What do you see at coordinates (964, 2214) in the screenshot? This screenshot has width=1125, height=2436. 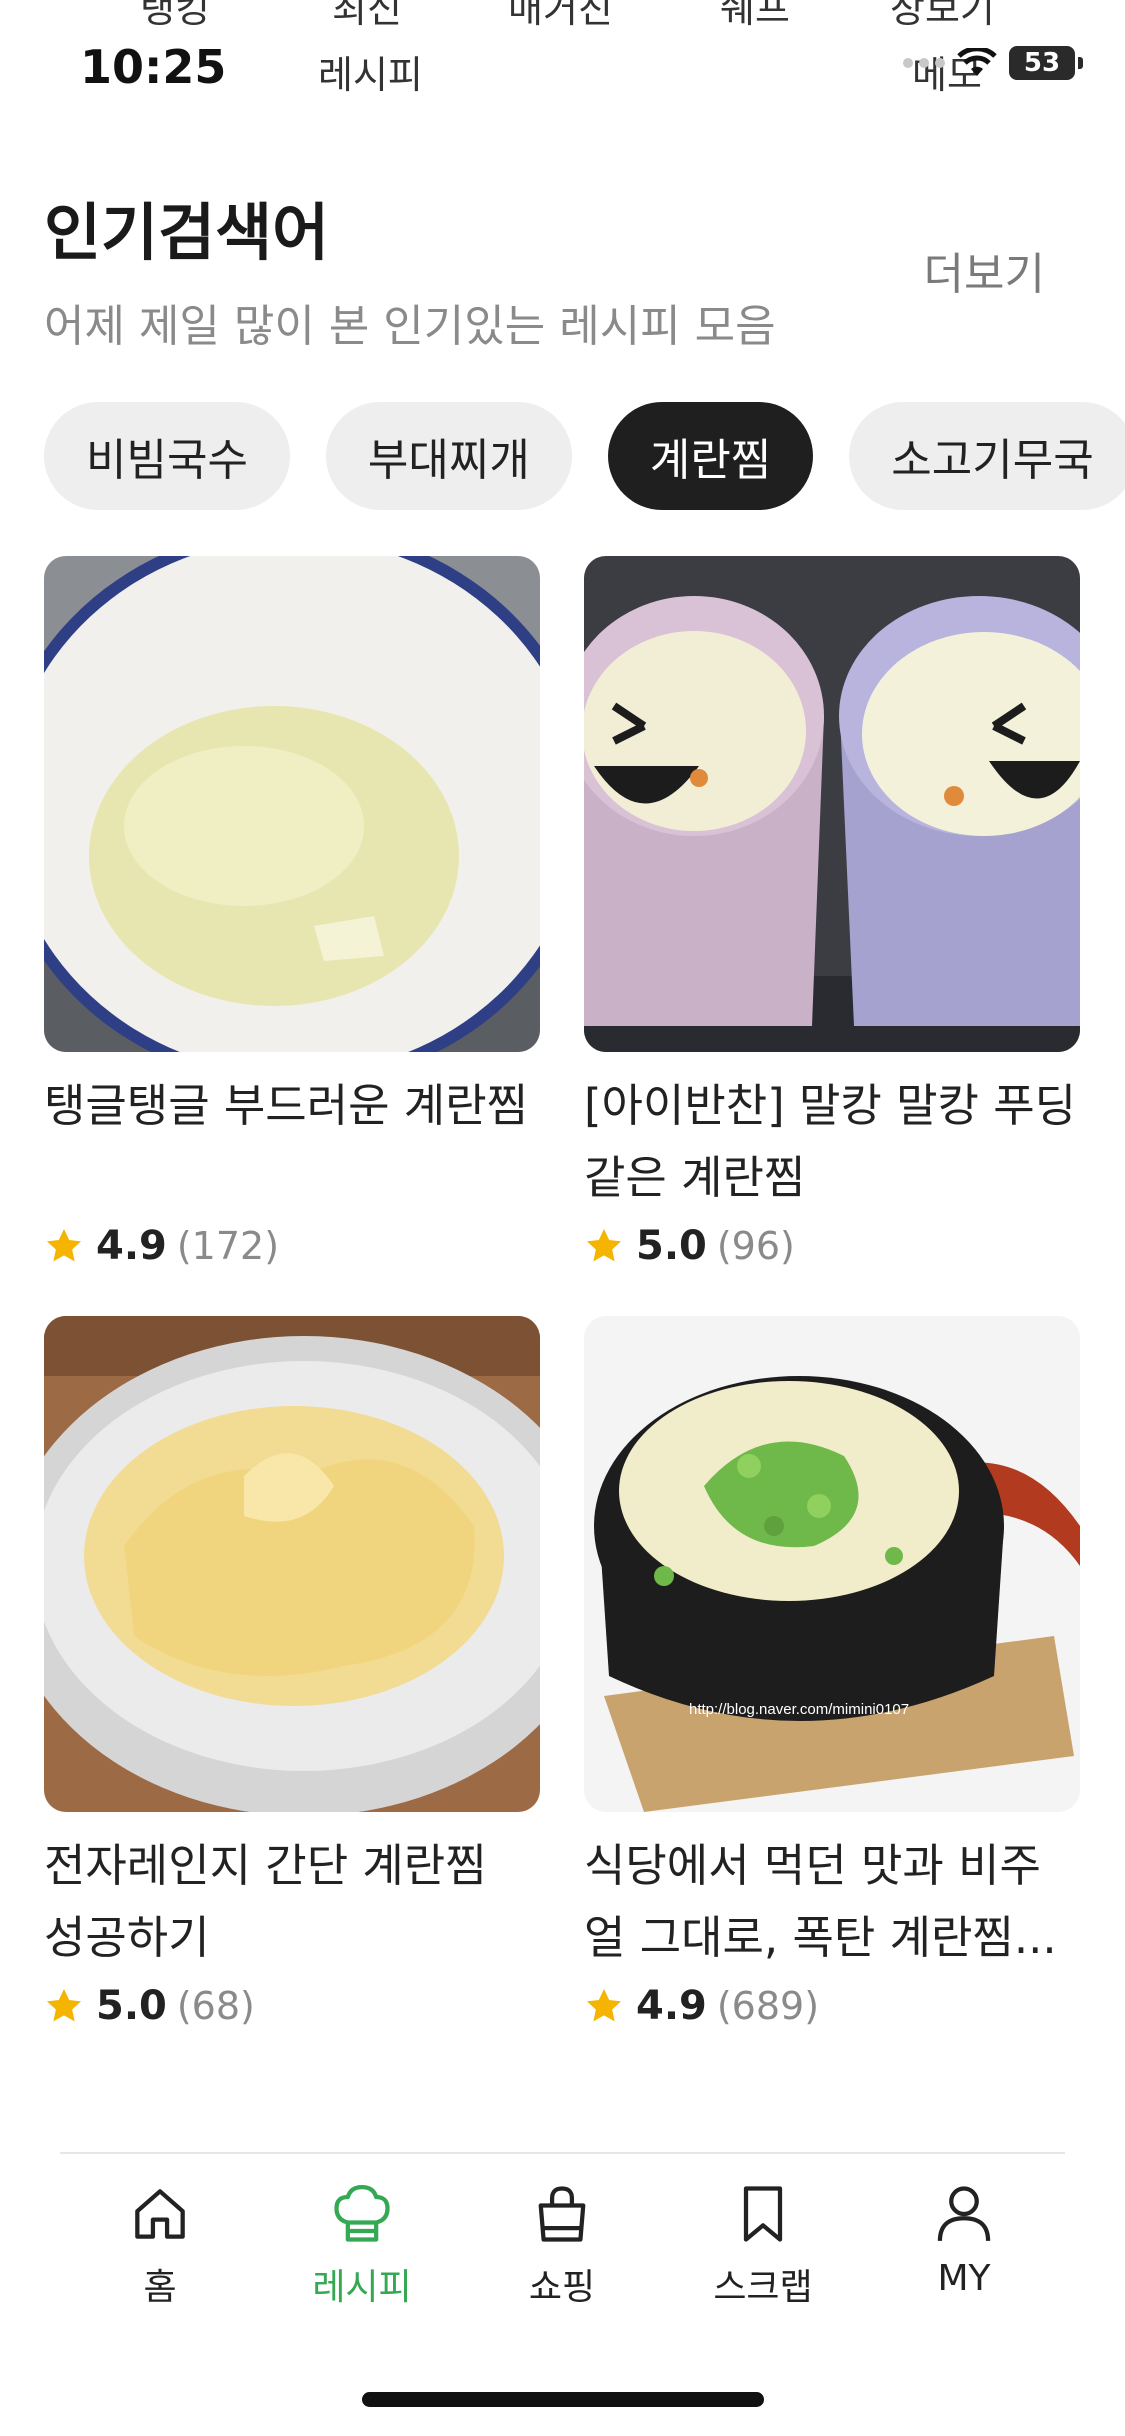 I see `user-icon` at bounding box center [964, 2214].